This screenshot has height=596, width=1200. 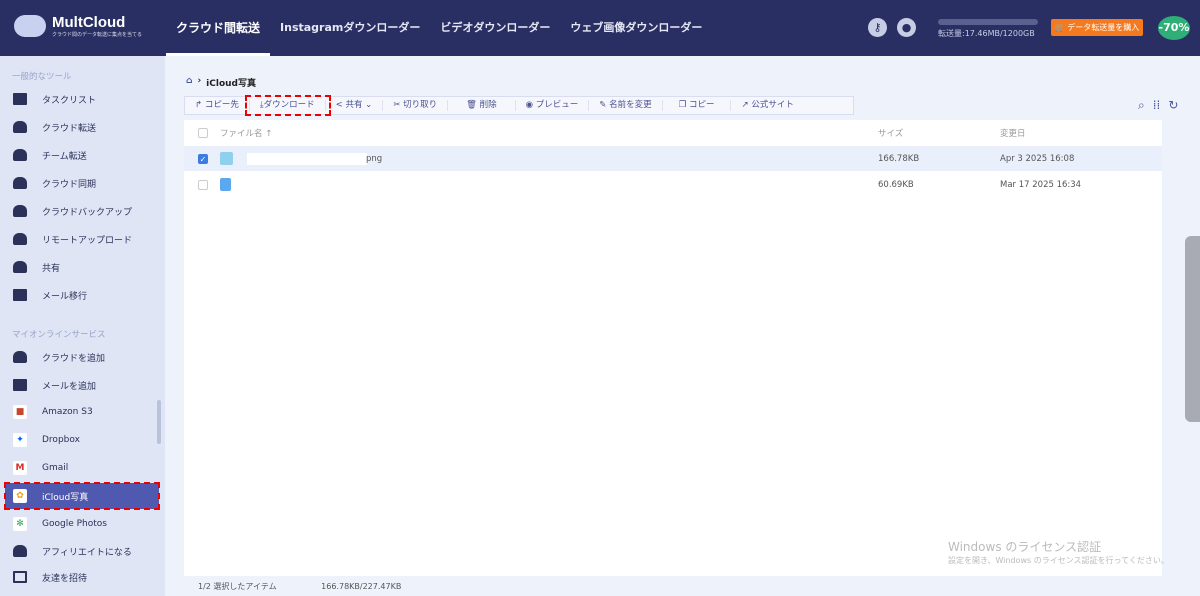 I want to click on section-tools: 一般的なツール, so click(x=42, y=77).